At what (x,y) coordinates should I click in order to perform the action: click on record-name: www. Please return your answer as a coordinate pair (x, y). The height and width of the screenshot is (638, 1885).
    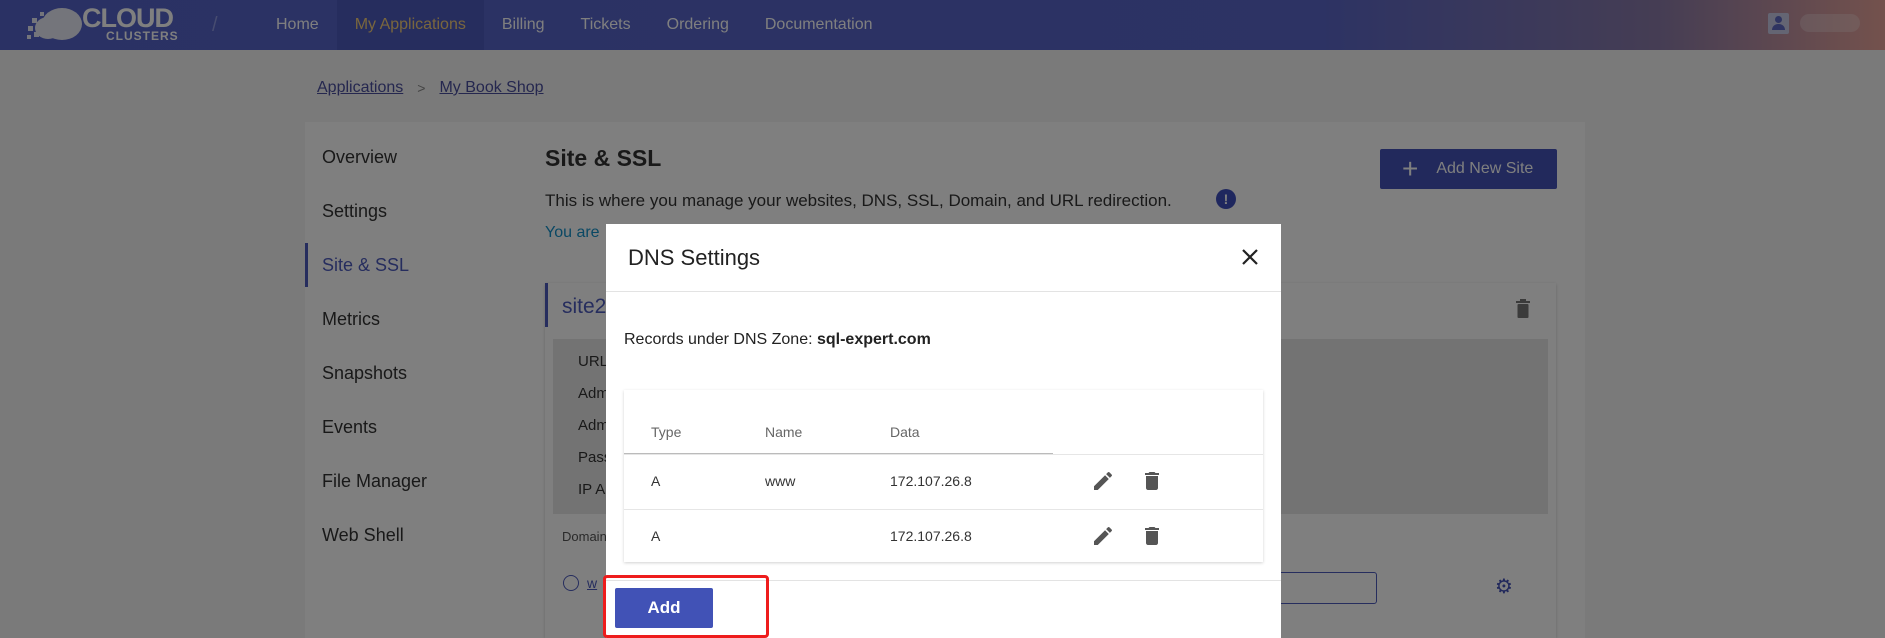
    Looking at the image, I should click on (780, 481).